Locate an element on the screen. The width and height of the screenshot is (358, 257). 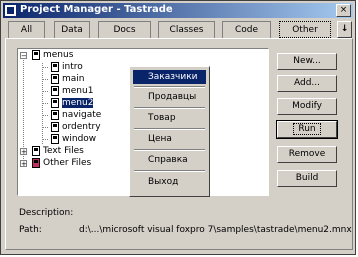
window-title: Project Manager - Tastrade is located at coordinates (96, 9).